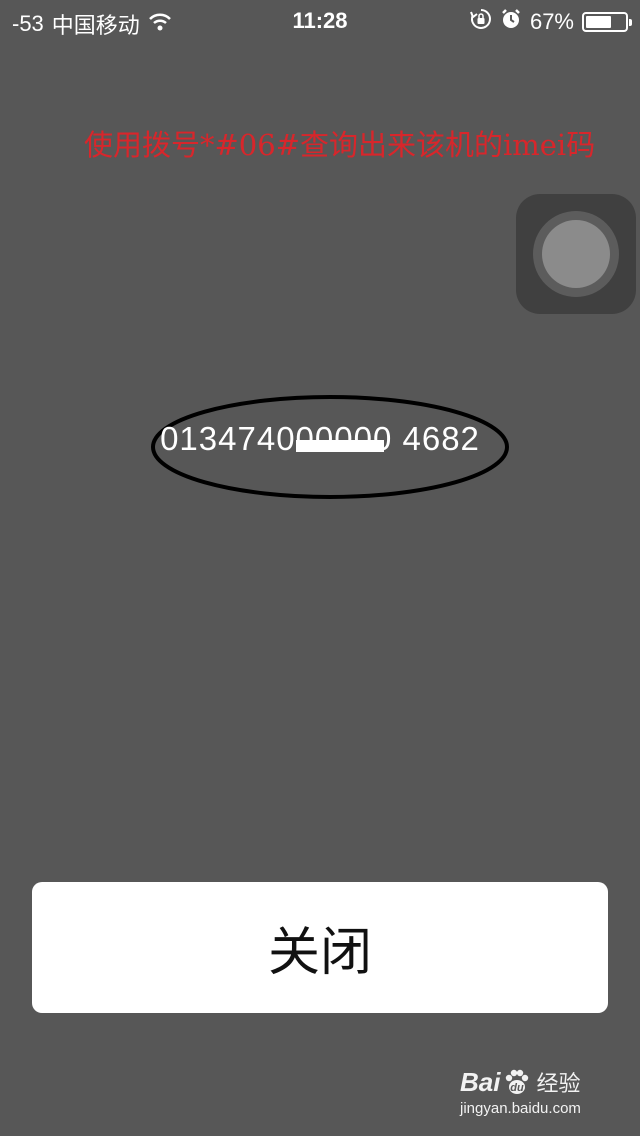 This screenshot has width=640, height=1136. I want to click on svg-text: du, so click(518, 1088).